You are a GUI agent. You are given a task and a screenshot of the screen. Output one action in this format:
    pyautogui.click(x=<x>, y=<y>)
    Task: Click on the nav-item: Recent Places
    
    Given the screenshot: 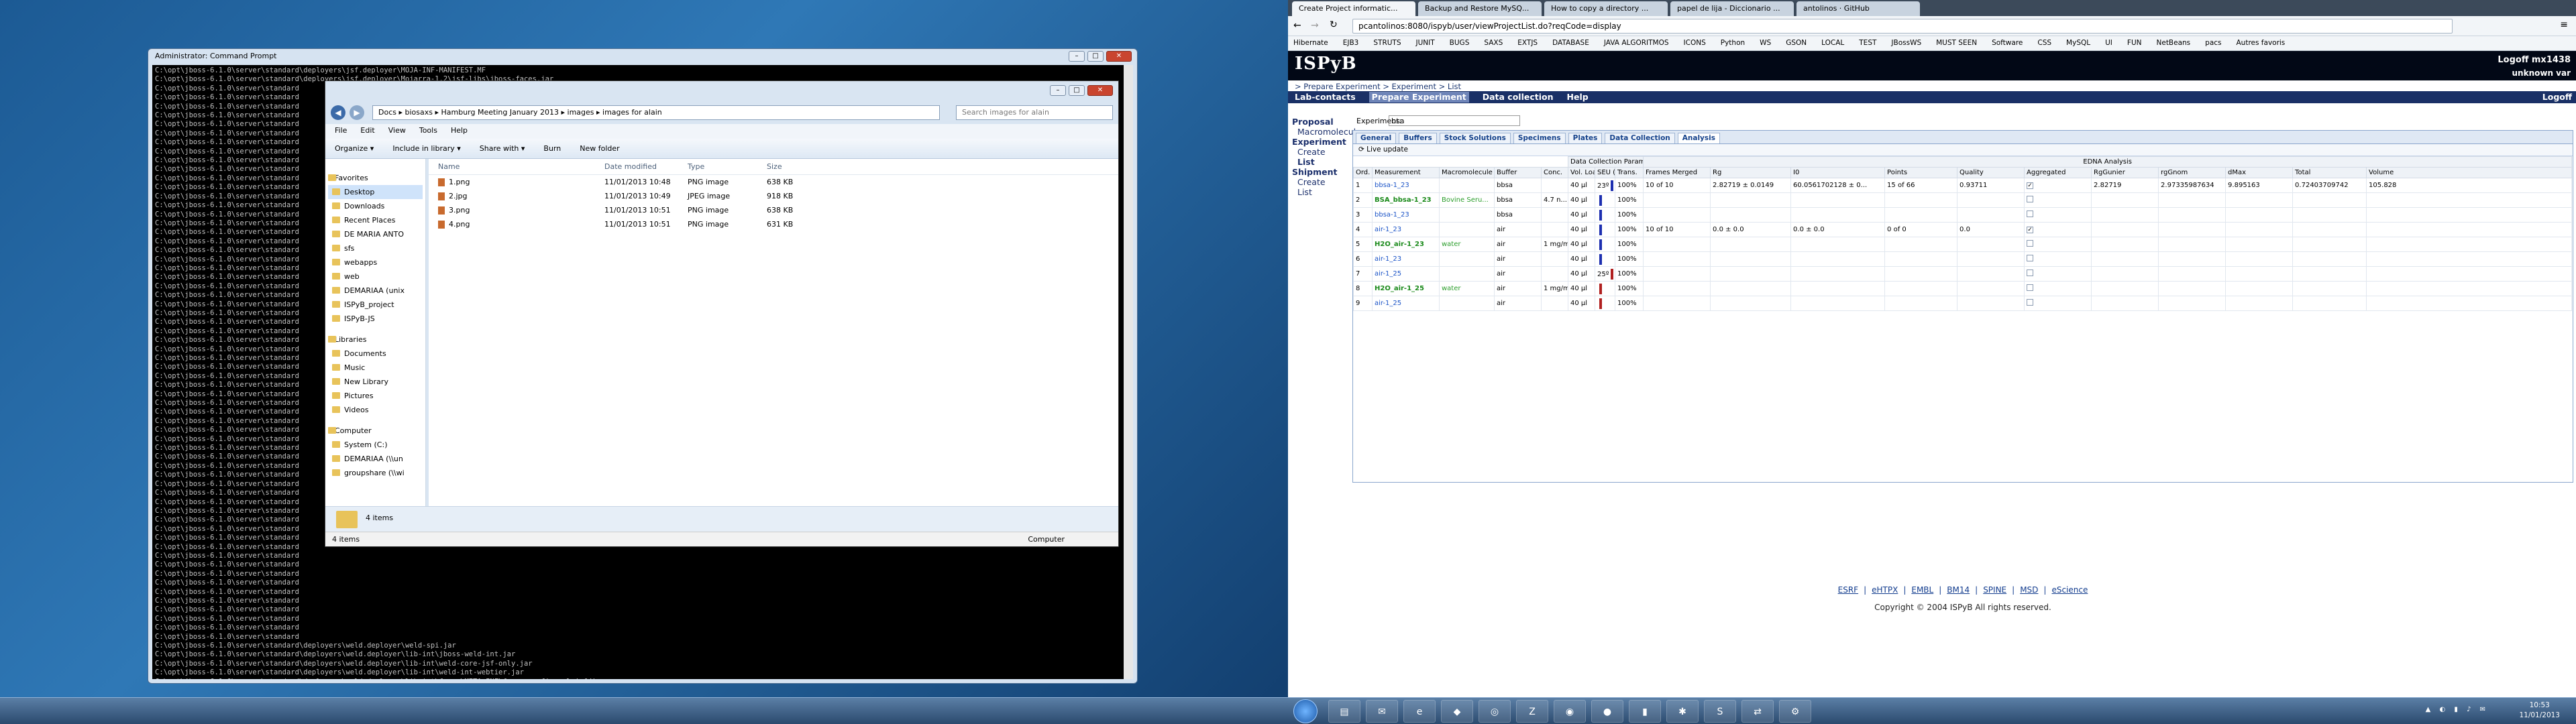 What is the action you would take?
    pyautogui.click(x=375, y=220)
    